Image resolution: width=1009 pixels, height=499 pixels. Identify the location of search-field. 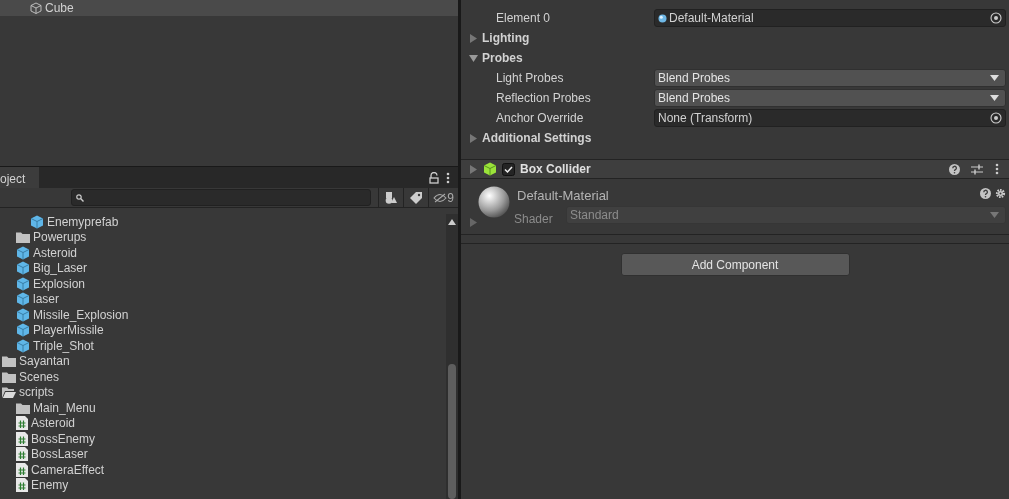
(221, 197).